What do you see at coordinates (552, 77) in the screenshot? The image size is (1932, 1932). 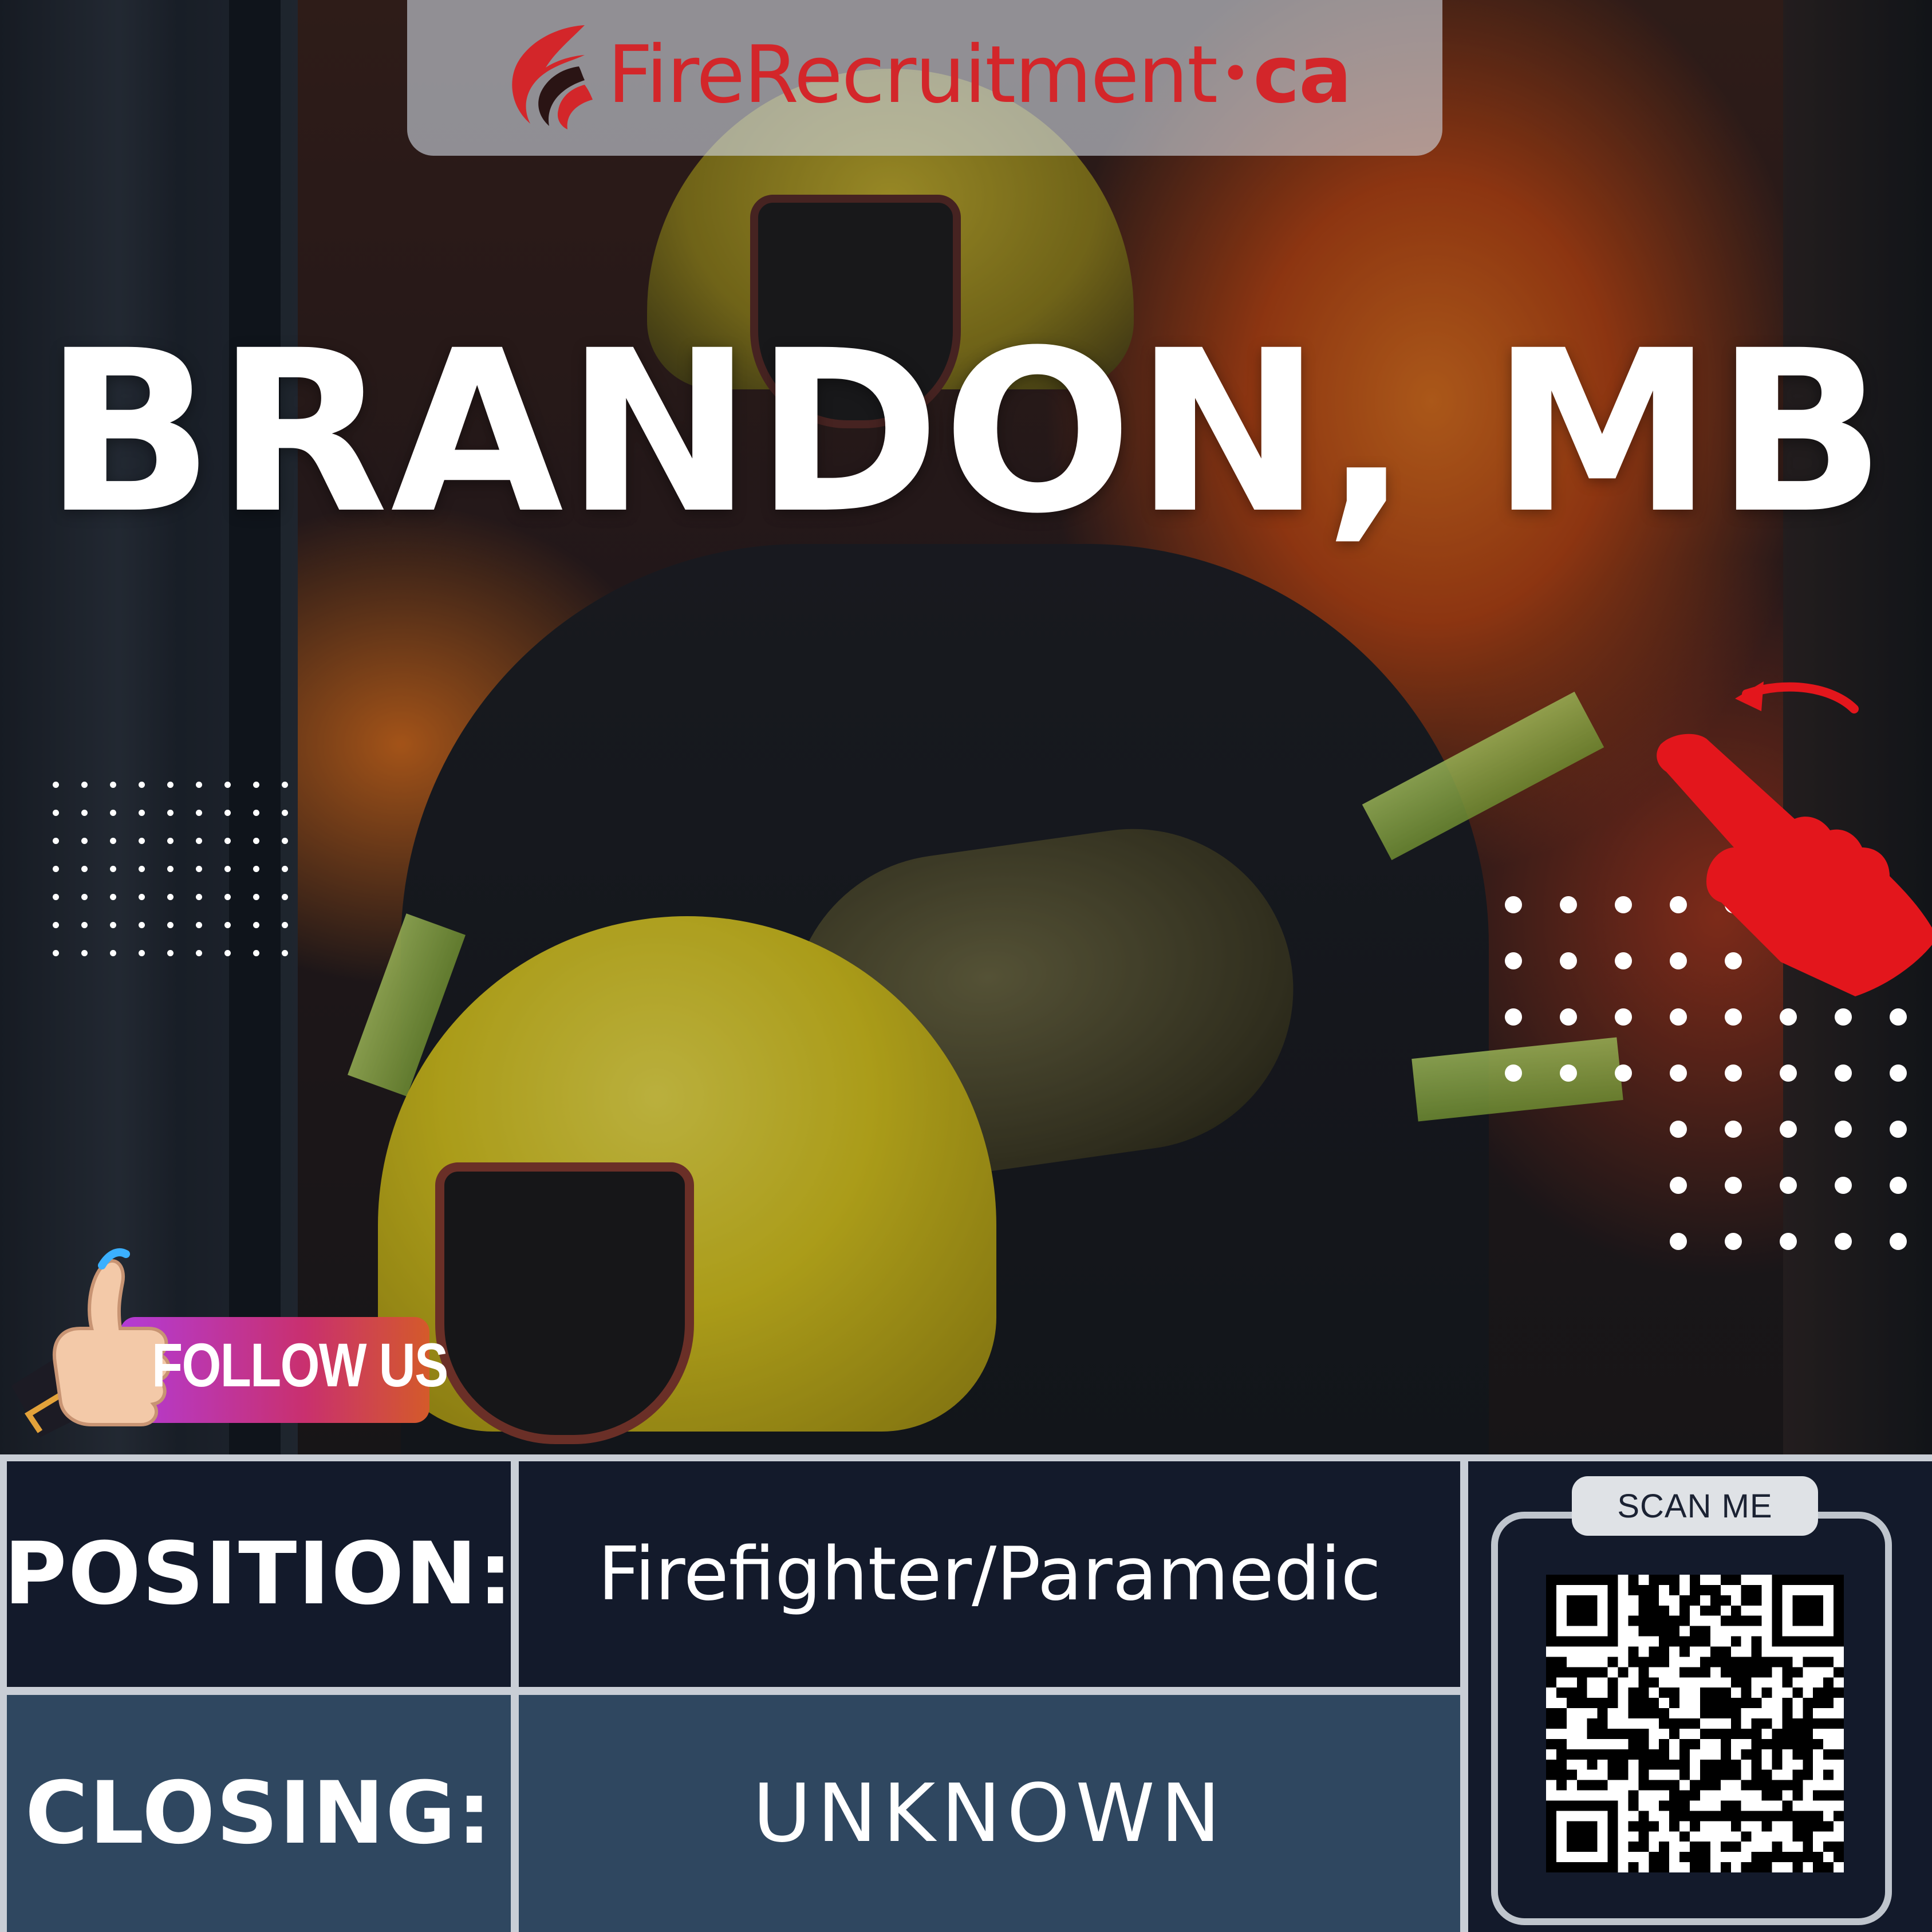 I see `flame-logo-icon` at bounding box center [552, 77].